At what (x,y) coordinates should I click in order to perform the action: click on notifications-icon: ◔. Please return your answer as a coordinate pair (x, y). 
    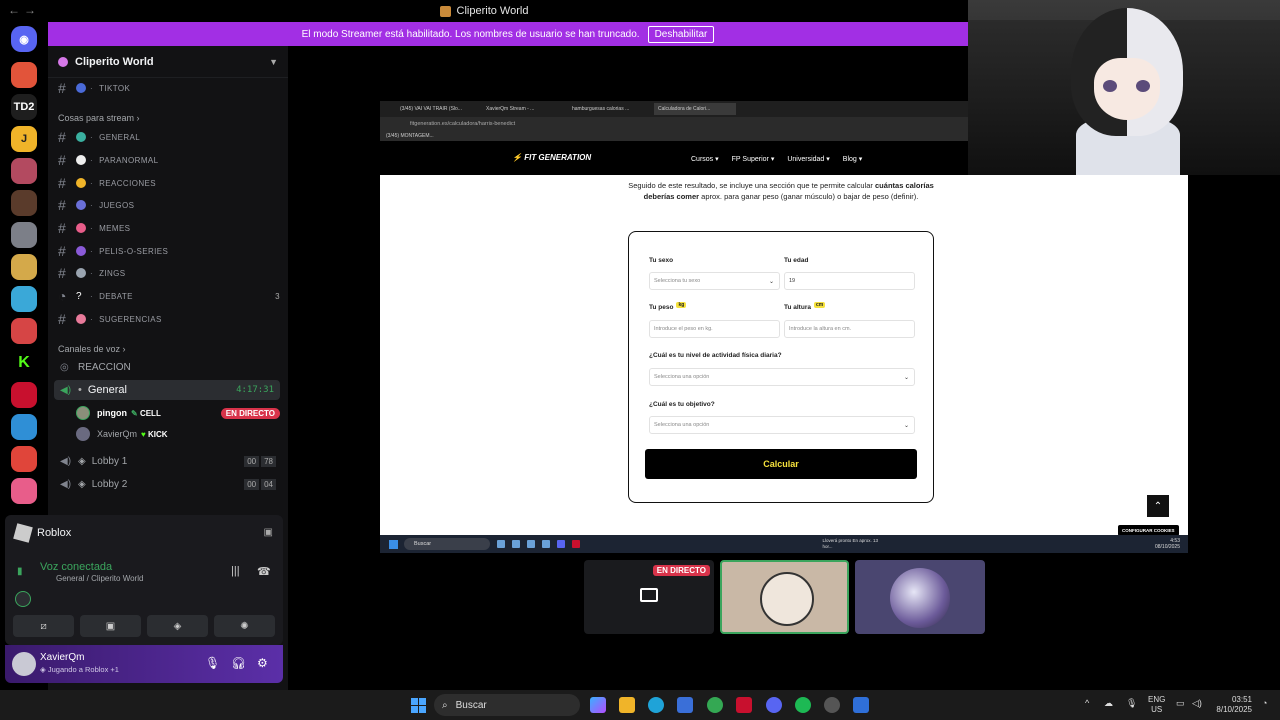
    Looking at the image, I should click on (1264, 703).